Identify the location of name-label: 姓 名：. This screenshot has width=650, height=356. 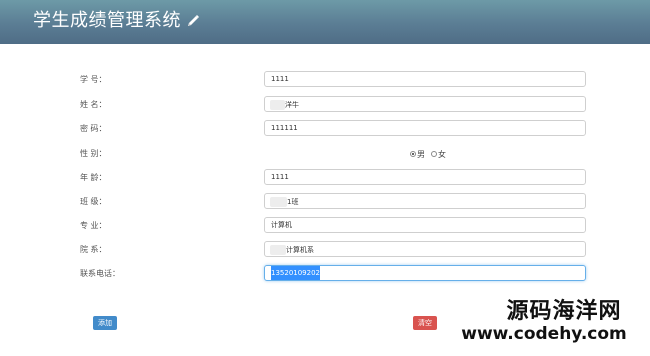
(93, 104).